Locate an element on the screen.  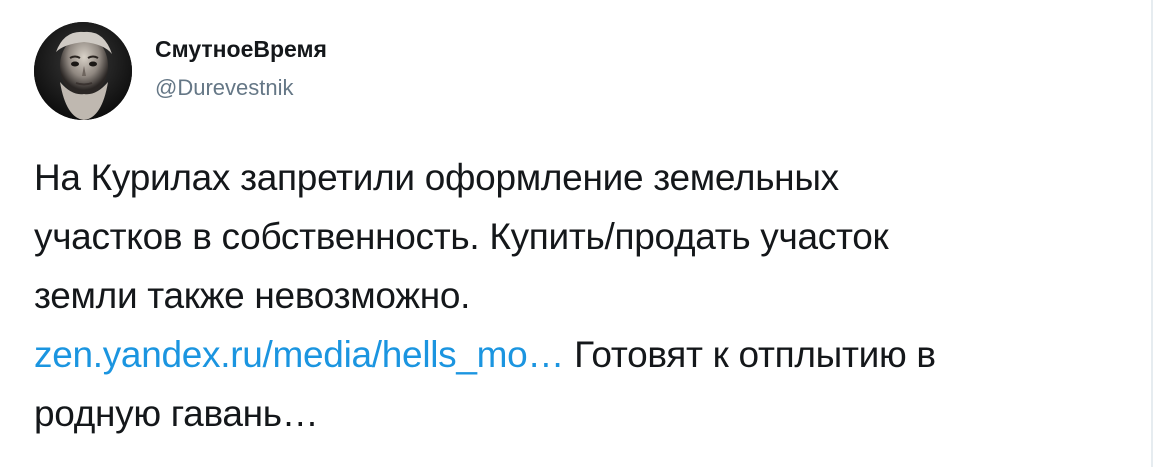
avatar is located at coordinates (83, 71).